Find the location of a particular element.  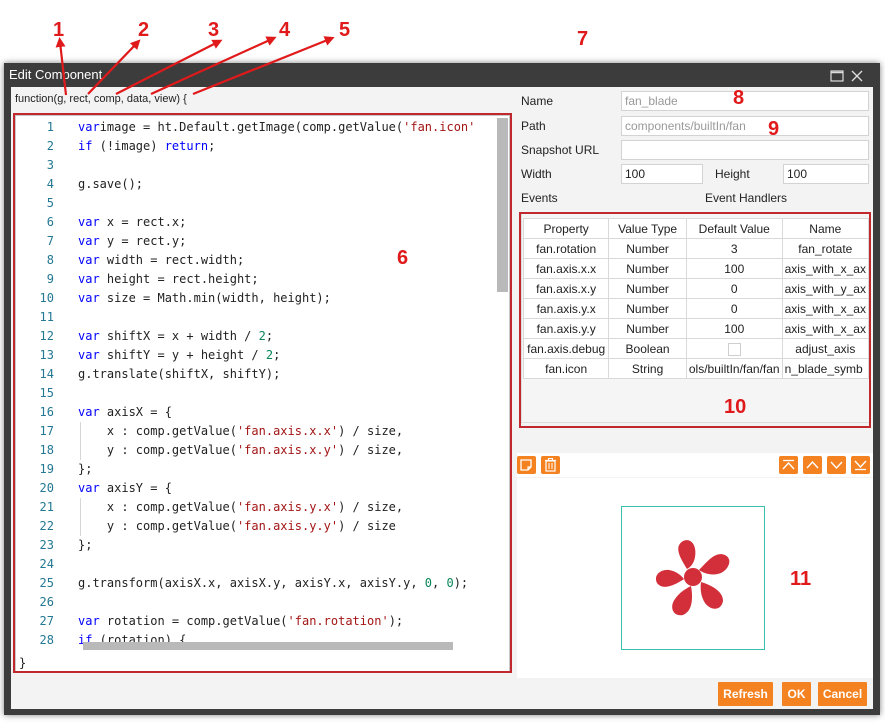

path-label: Path is located at coordinates (533, 126).